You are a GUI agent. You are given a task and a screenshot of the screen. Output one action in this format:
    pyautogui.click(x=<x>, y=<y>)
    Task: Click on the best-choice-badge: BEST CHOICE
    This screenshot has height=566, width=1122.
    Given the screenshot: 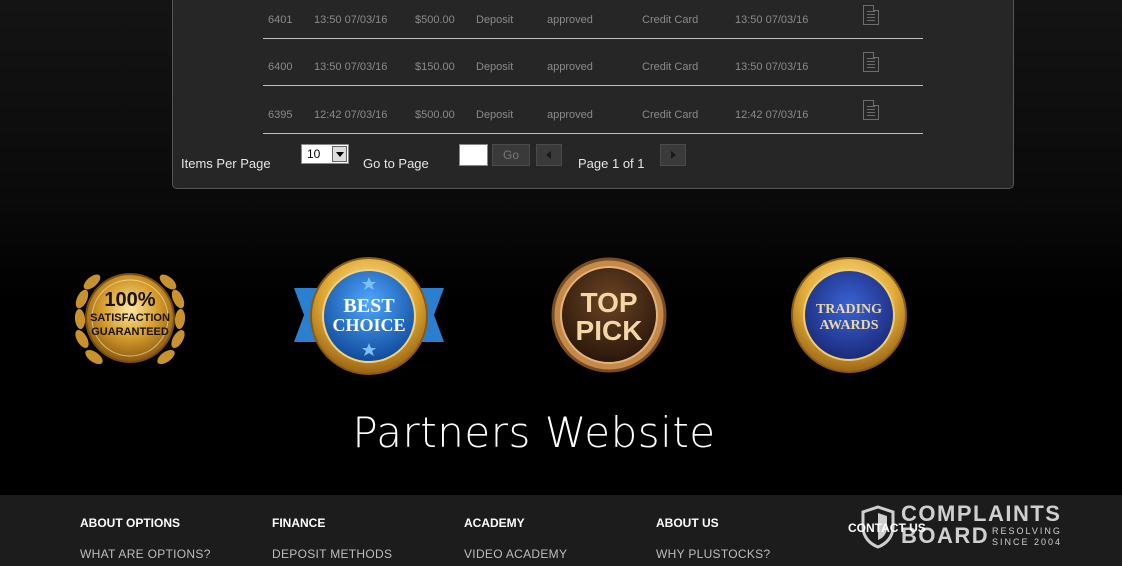 What is the action you would take?
    pyautogui.click(x=369, y=316)
    